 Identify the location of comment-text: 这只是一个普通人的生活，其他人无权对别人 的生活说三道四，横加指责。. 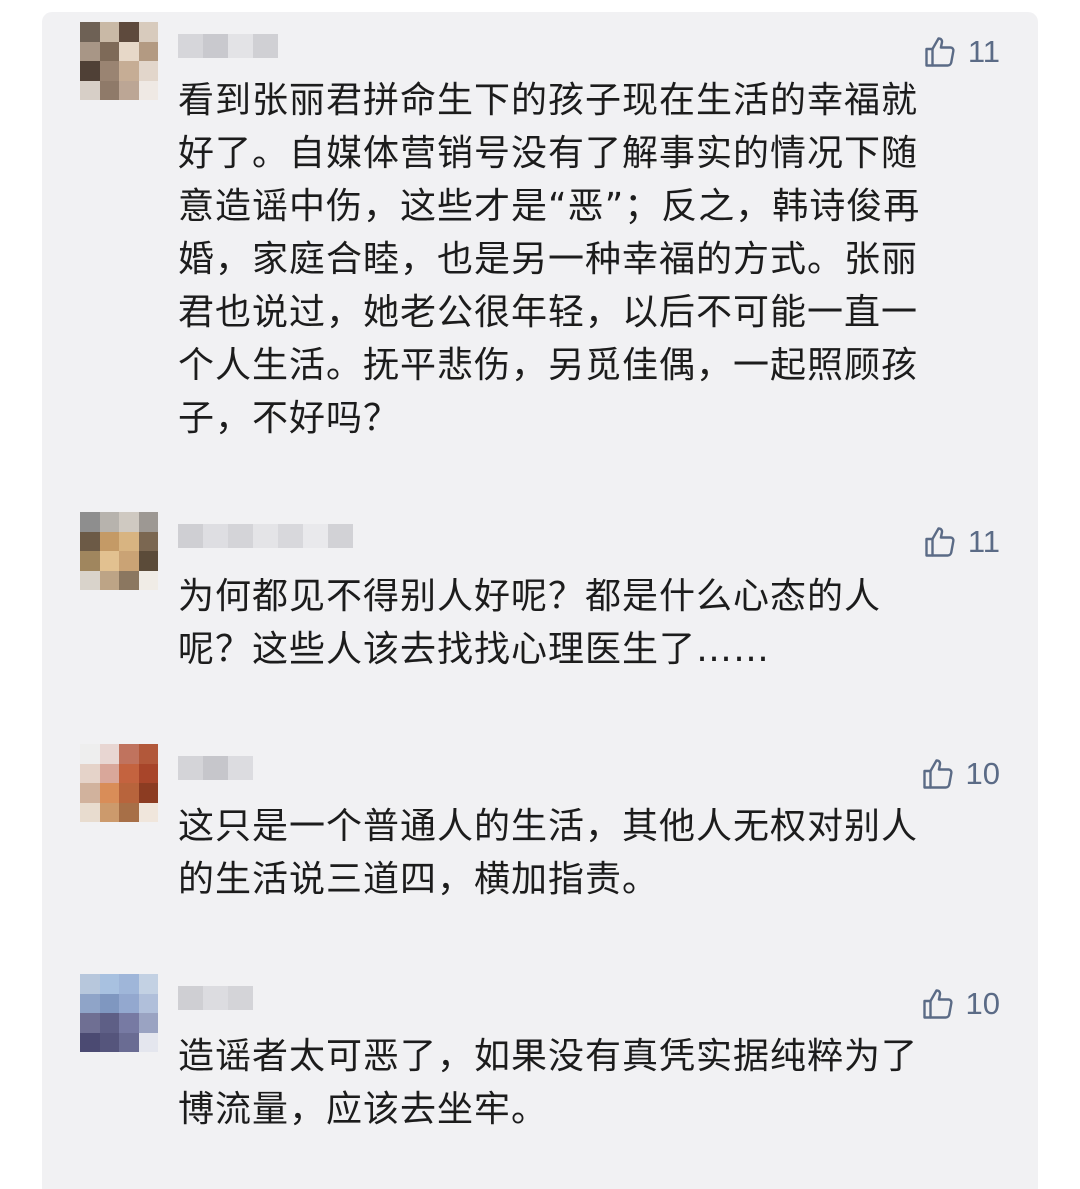
(548, 853).